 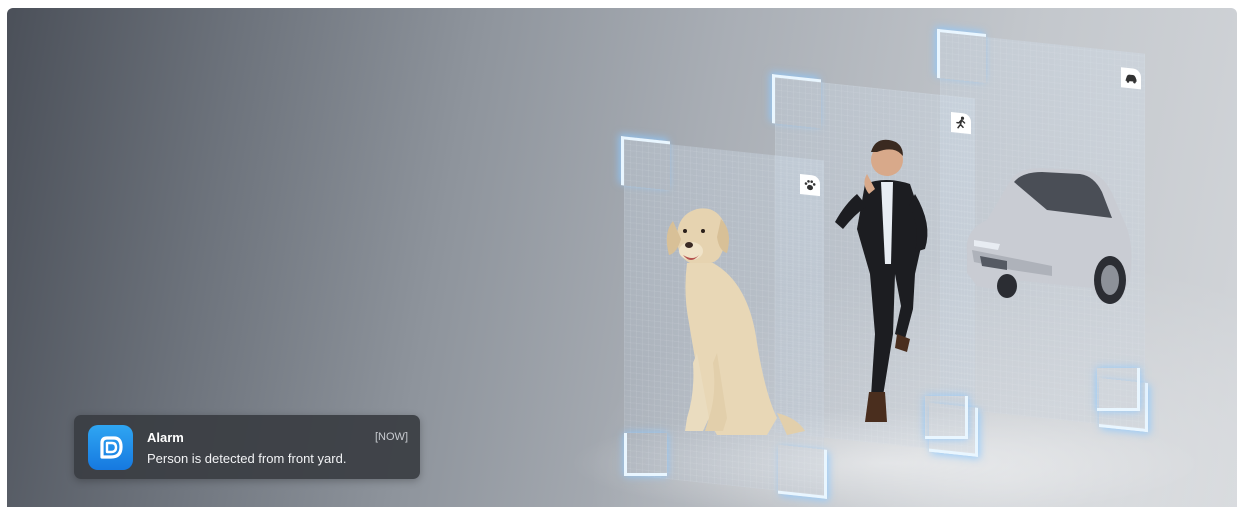 What do you see at coordinates (881, 280) in the screenshot?
I see `person-illustration` at bounding box center [881, 280].